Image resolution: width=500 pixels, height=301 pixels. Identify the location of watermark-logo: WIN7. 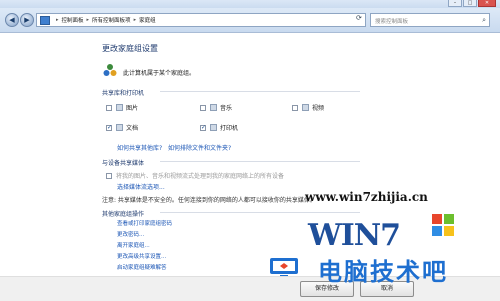
(354, 235).